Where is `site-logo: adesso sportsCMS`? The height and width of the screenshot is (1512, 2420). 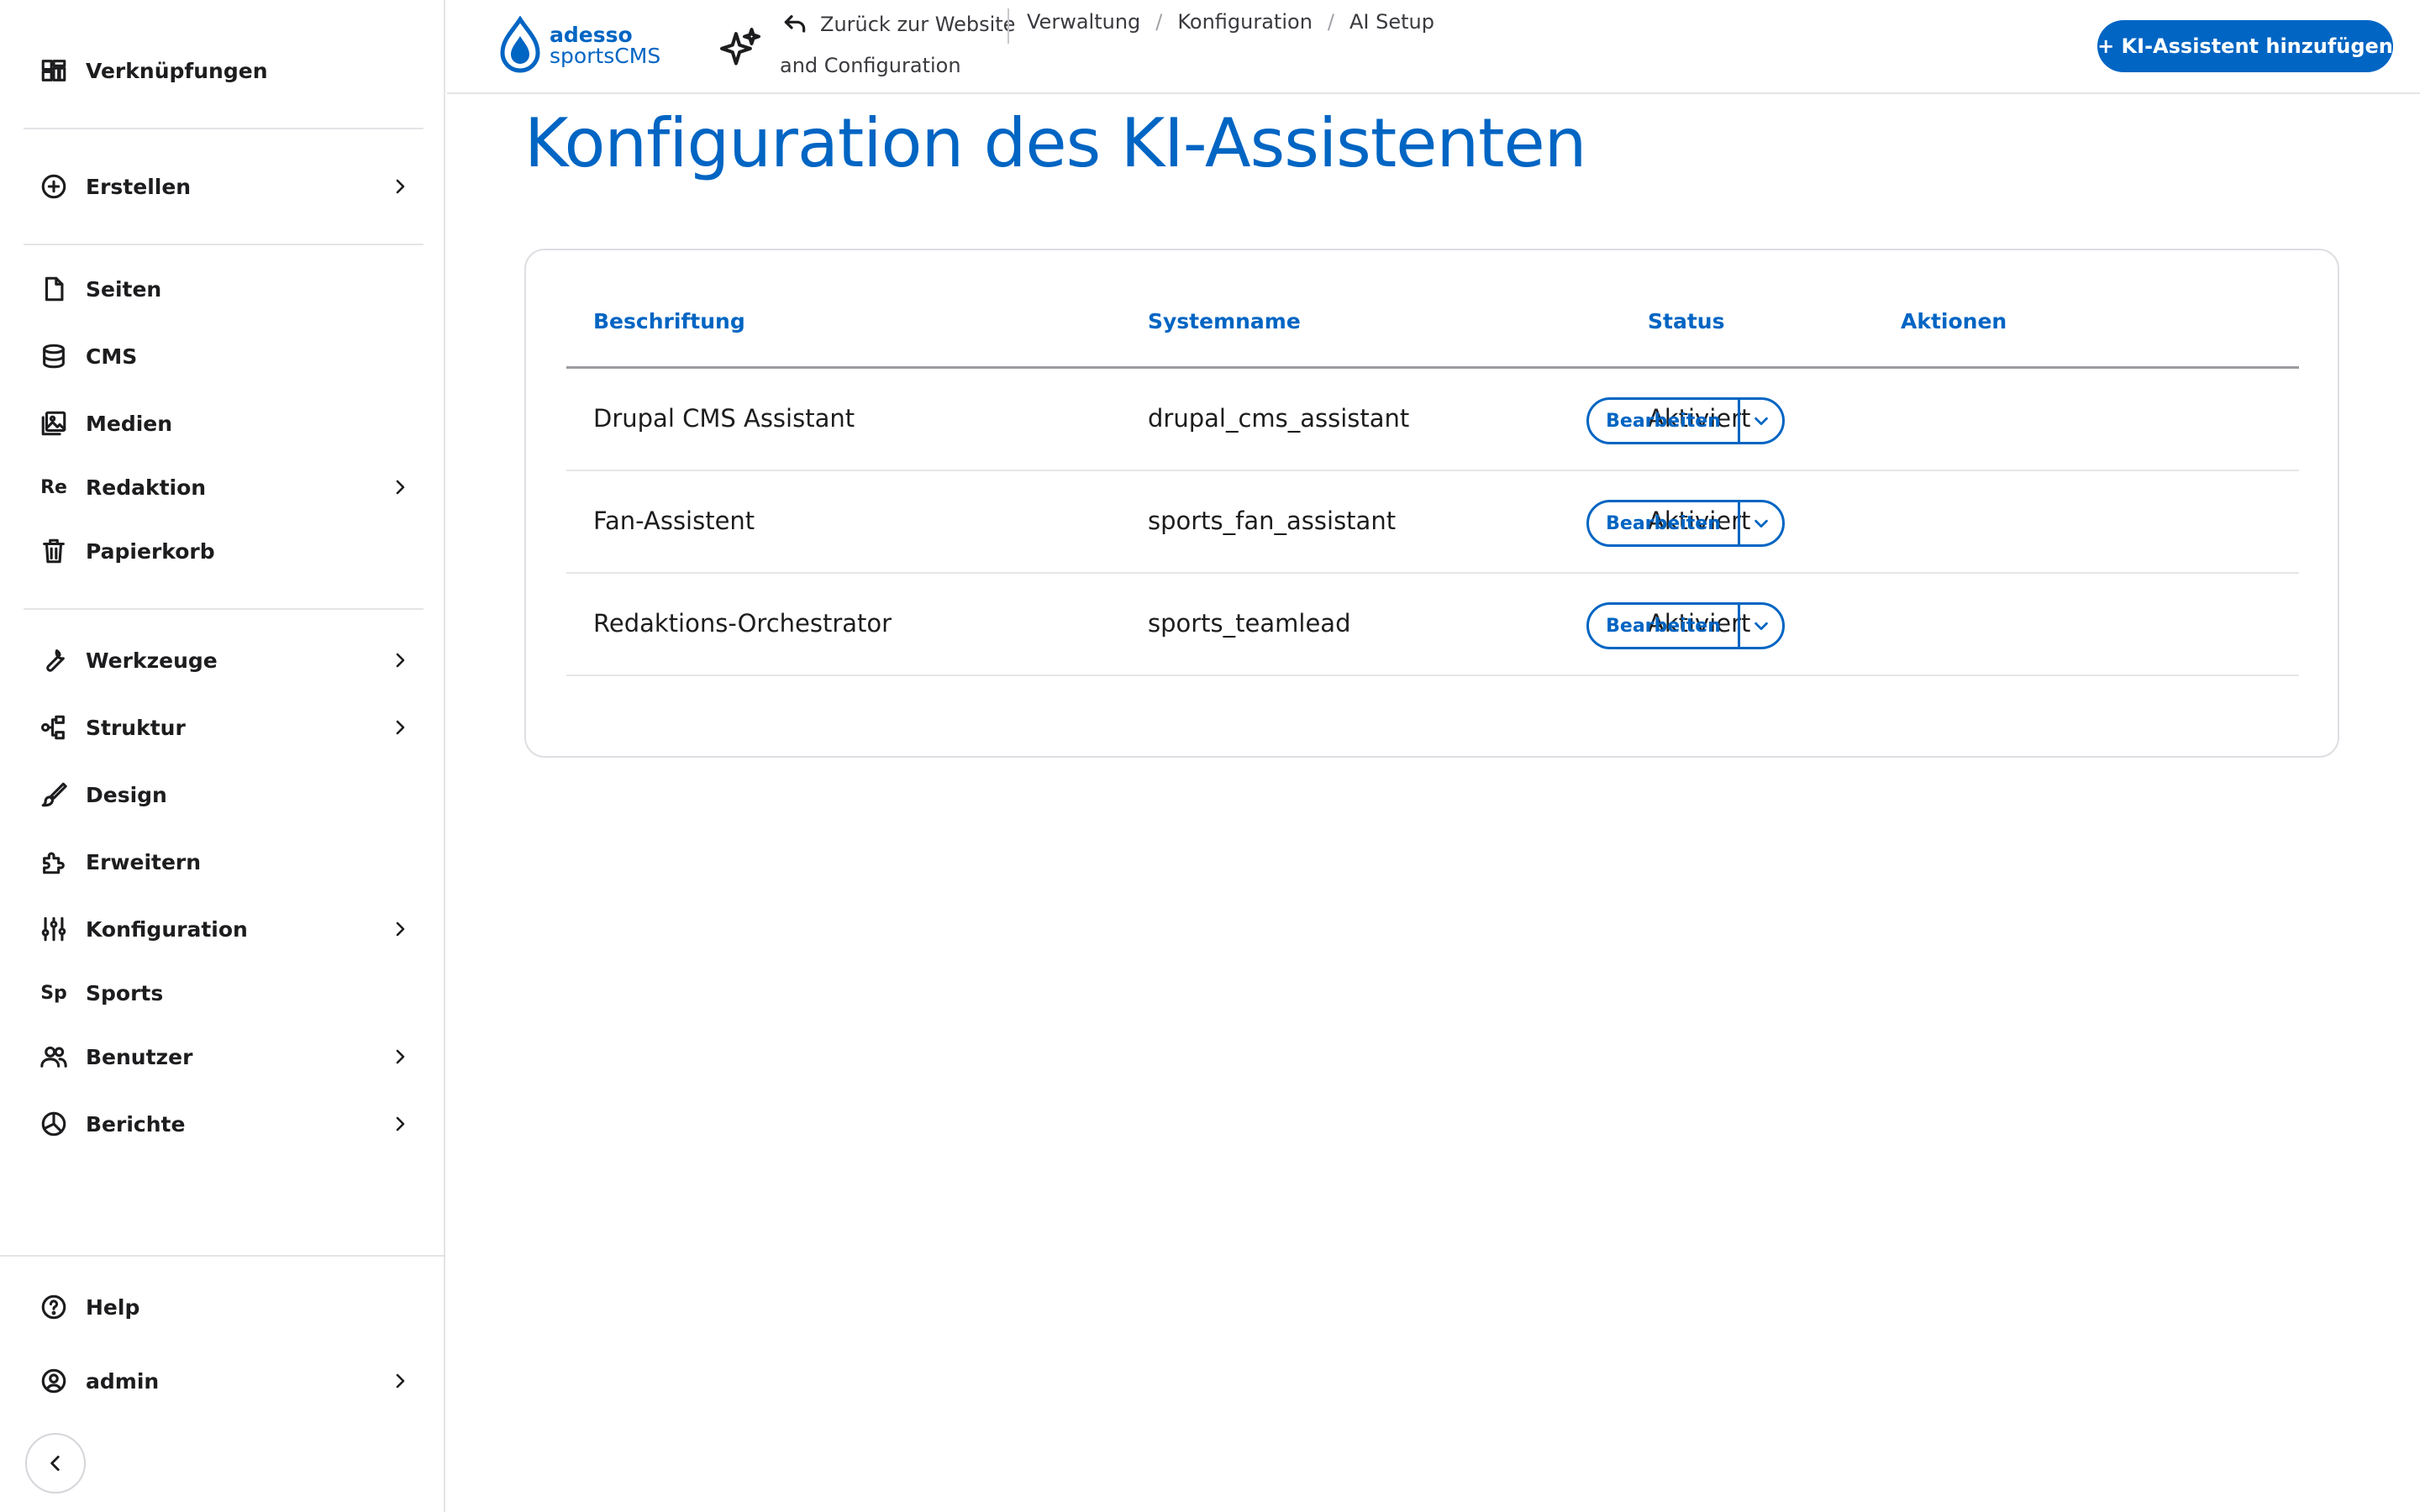
site-logo: adesso sportsCMS is located at coordinates (585, 45).